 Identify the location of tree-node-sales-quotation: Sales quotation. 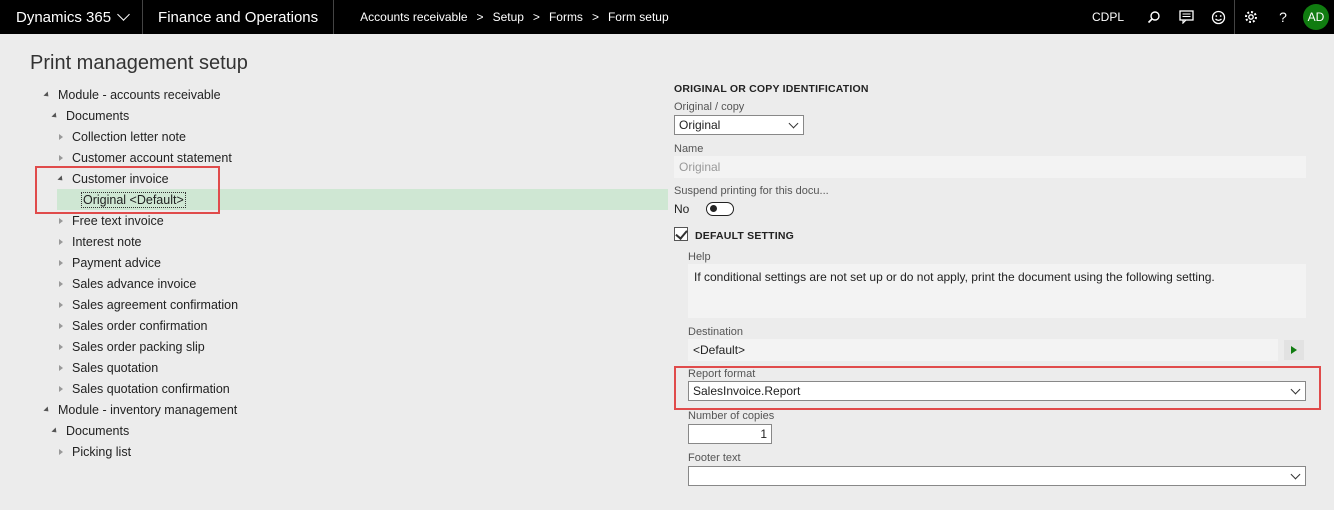
(334, 367).